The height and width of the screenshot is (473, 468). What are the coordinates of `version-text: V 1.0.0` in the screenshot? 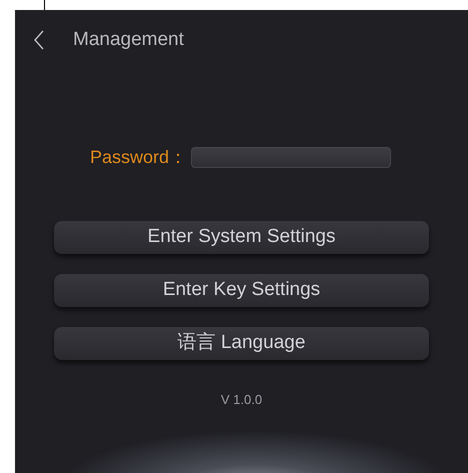 It's located at (241, 400).